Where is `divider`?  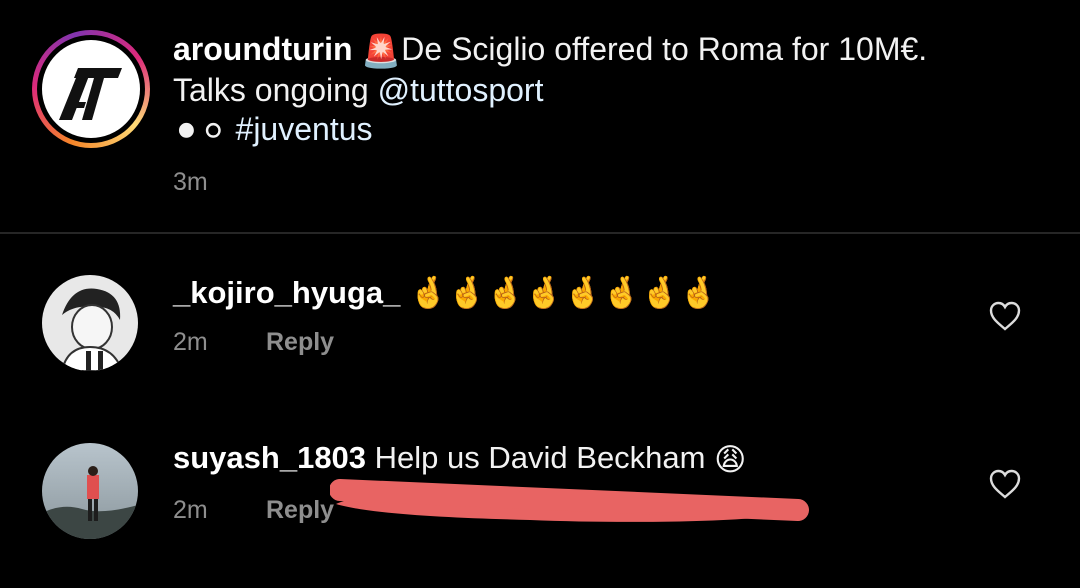 divider is located at coordinates (540, 233).